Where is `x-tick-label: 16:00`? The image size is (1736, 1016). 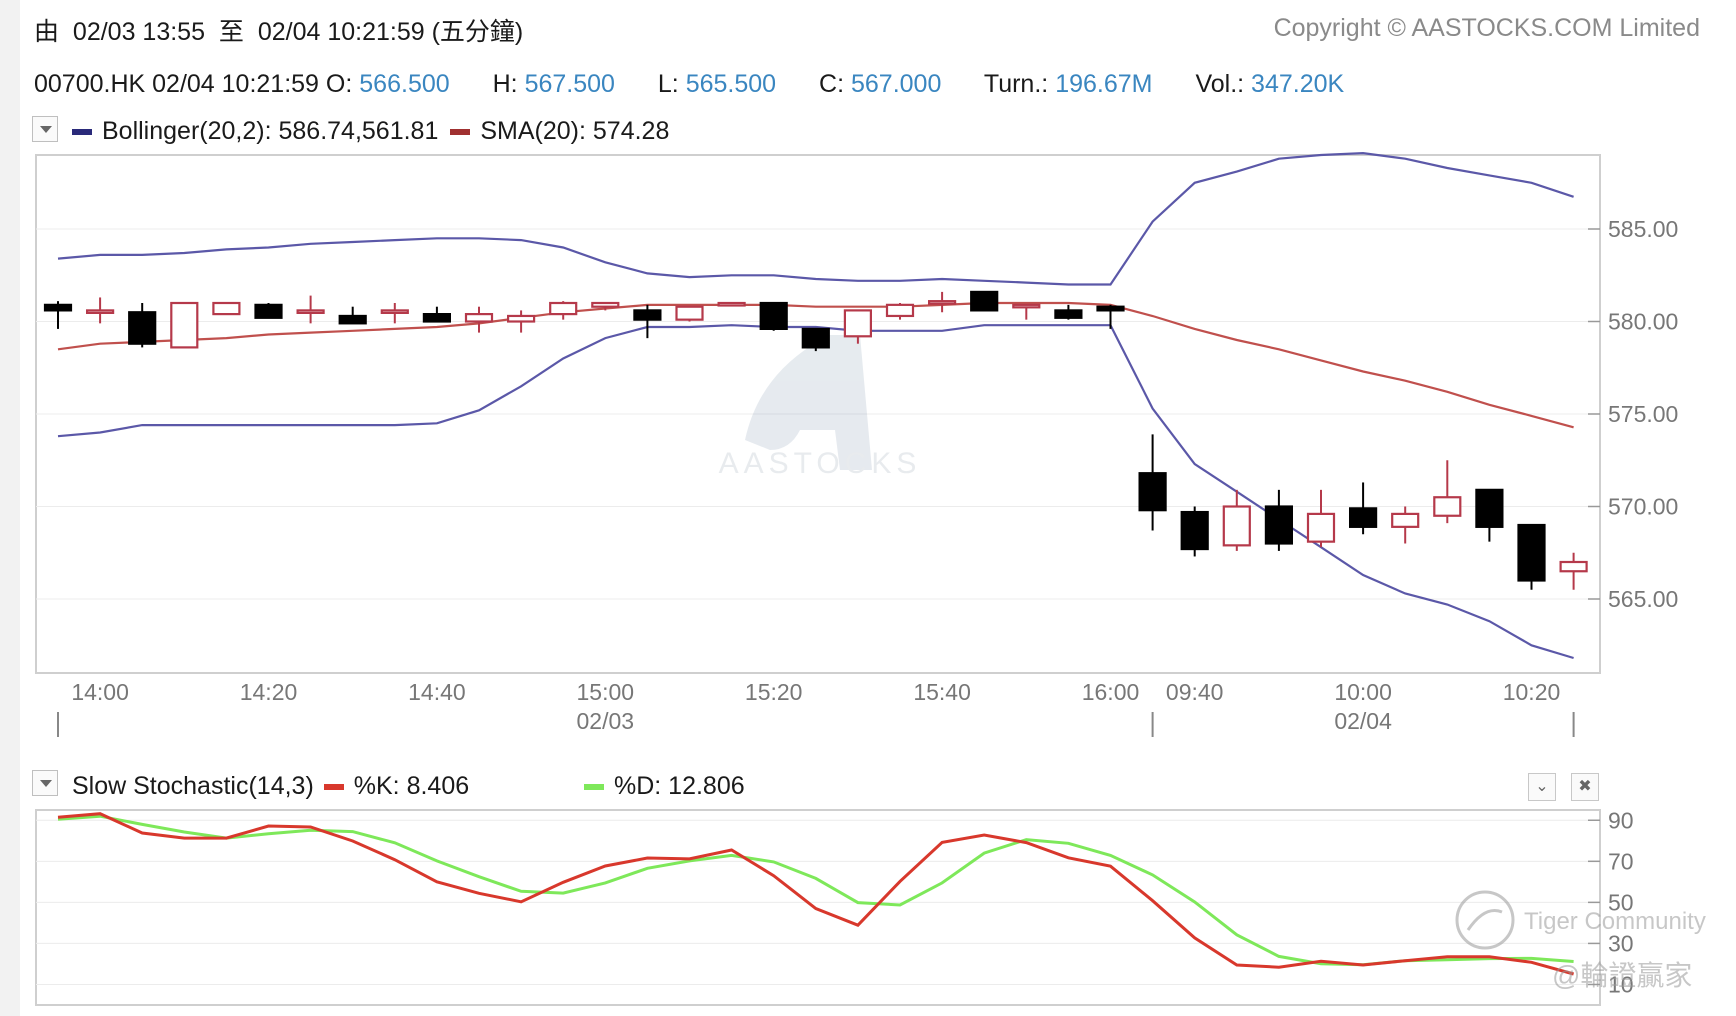 x-tick-label: 16:00 is located at coordinates (1111, 692).